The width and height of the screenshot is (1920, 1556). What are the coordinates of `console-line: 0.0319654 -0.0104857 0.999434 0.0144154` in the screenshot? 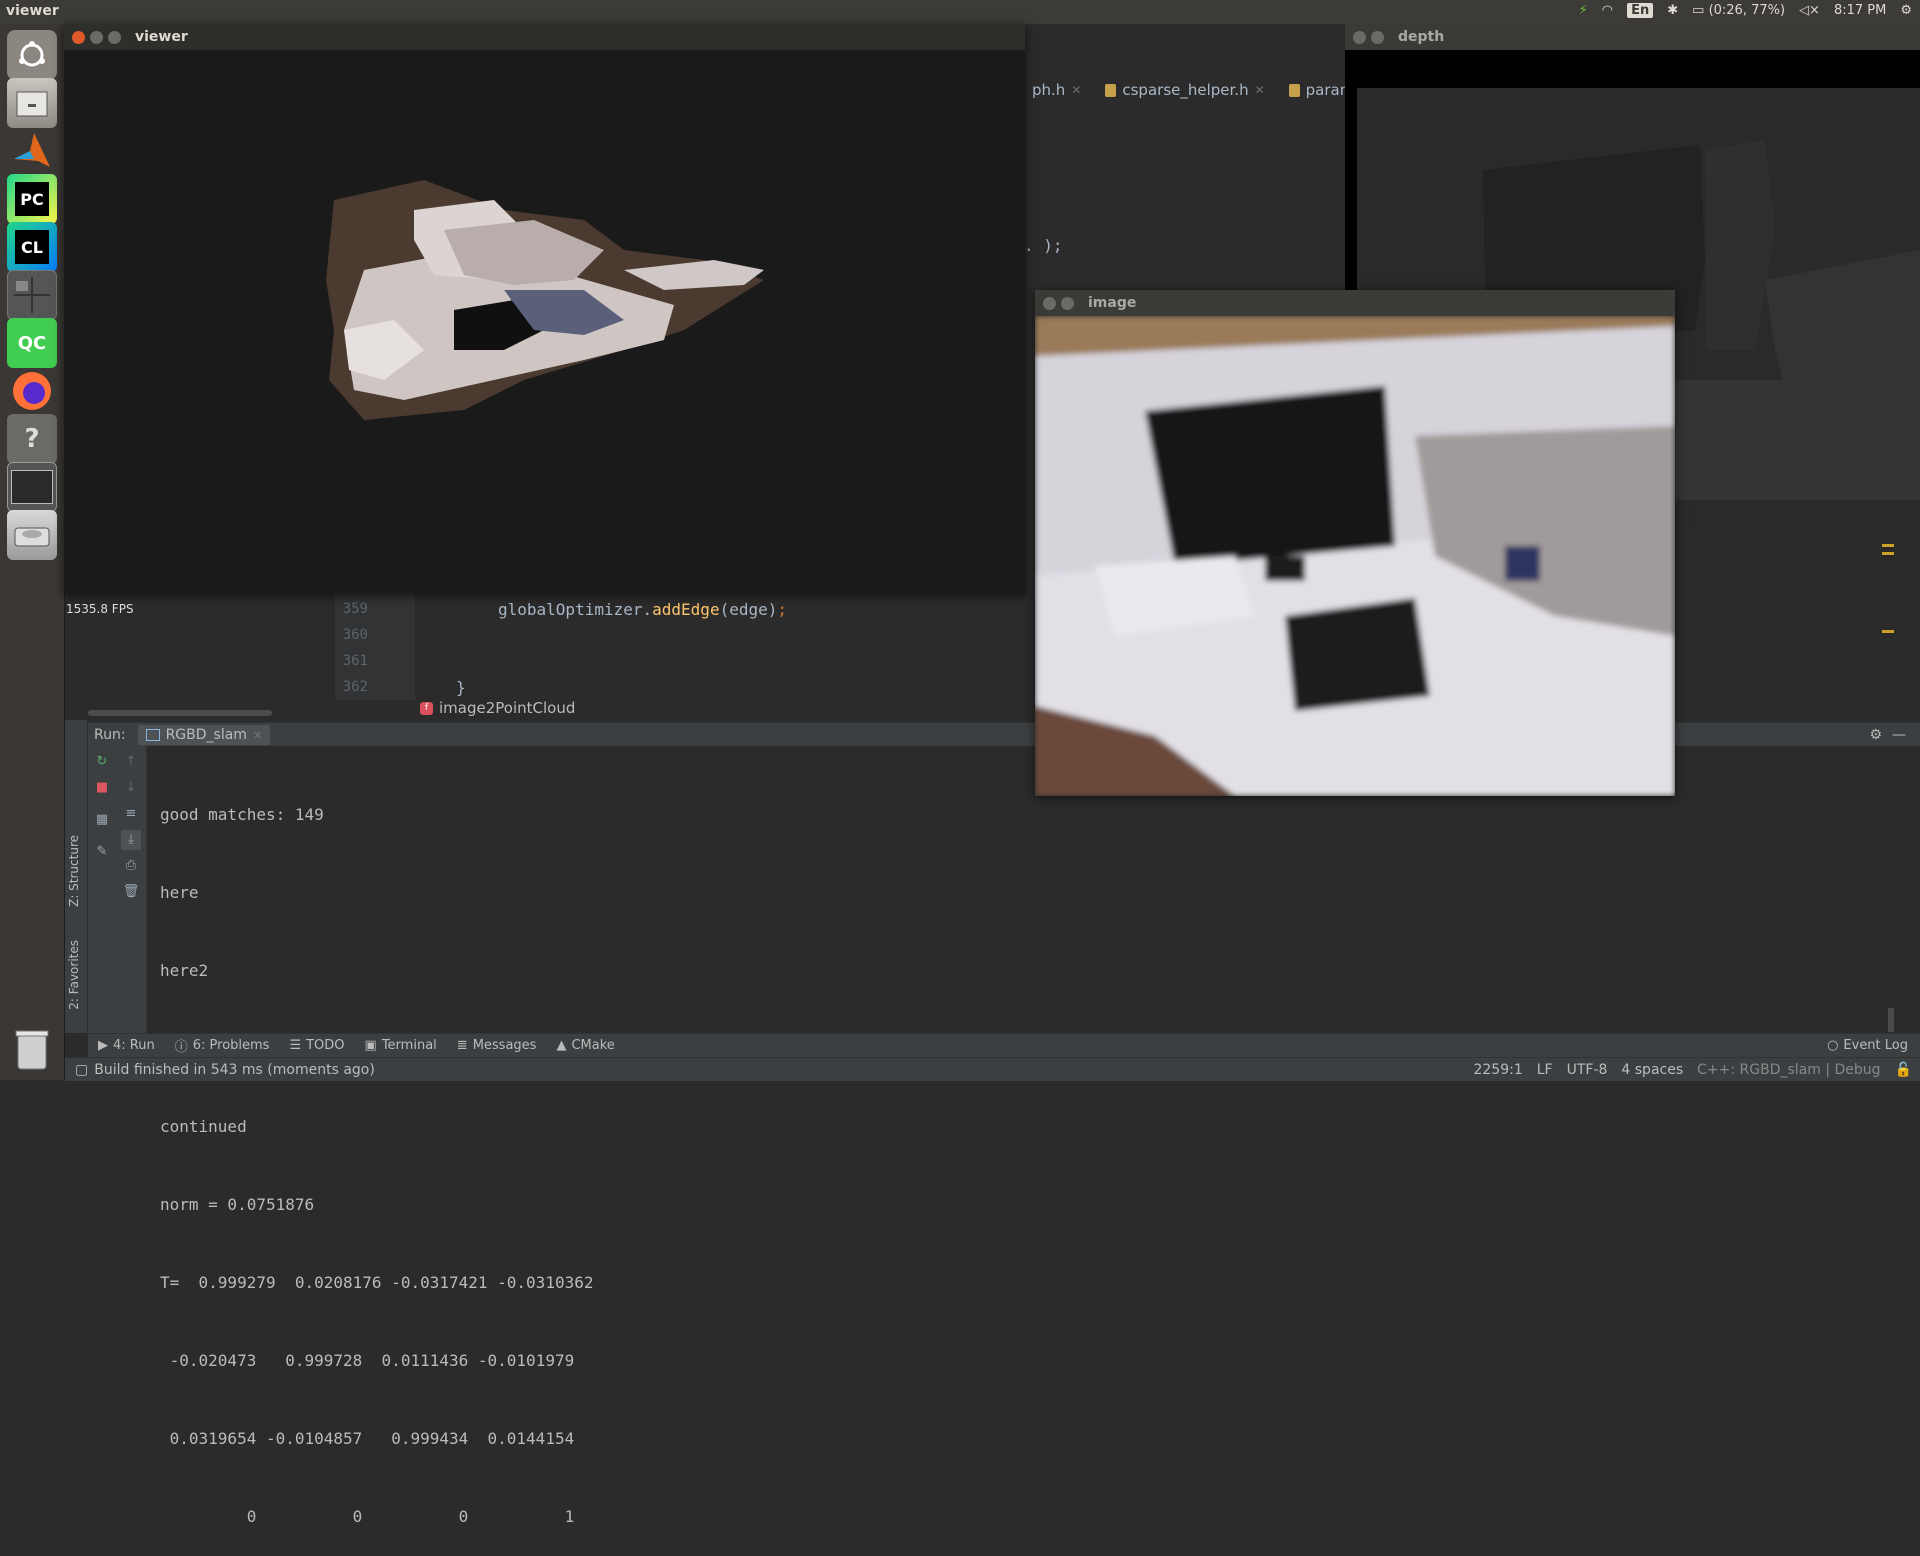 It's located at (367, 1438).